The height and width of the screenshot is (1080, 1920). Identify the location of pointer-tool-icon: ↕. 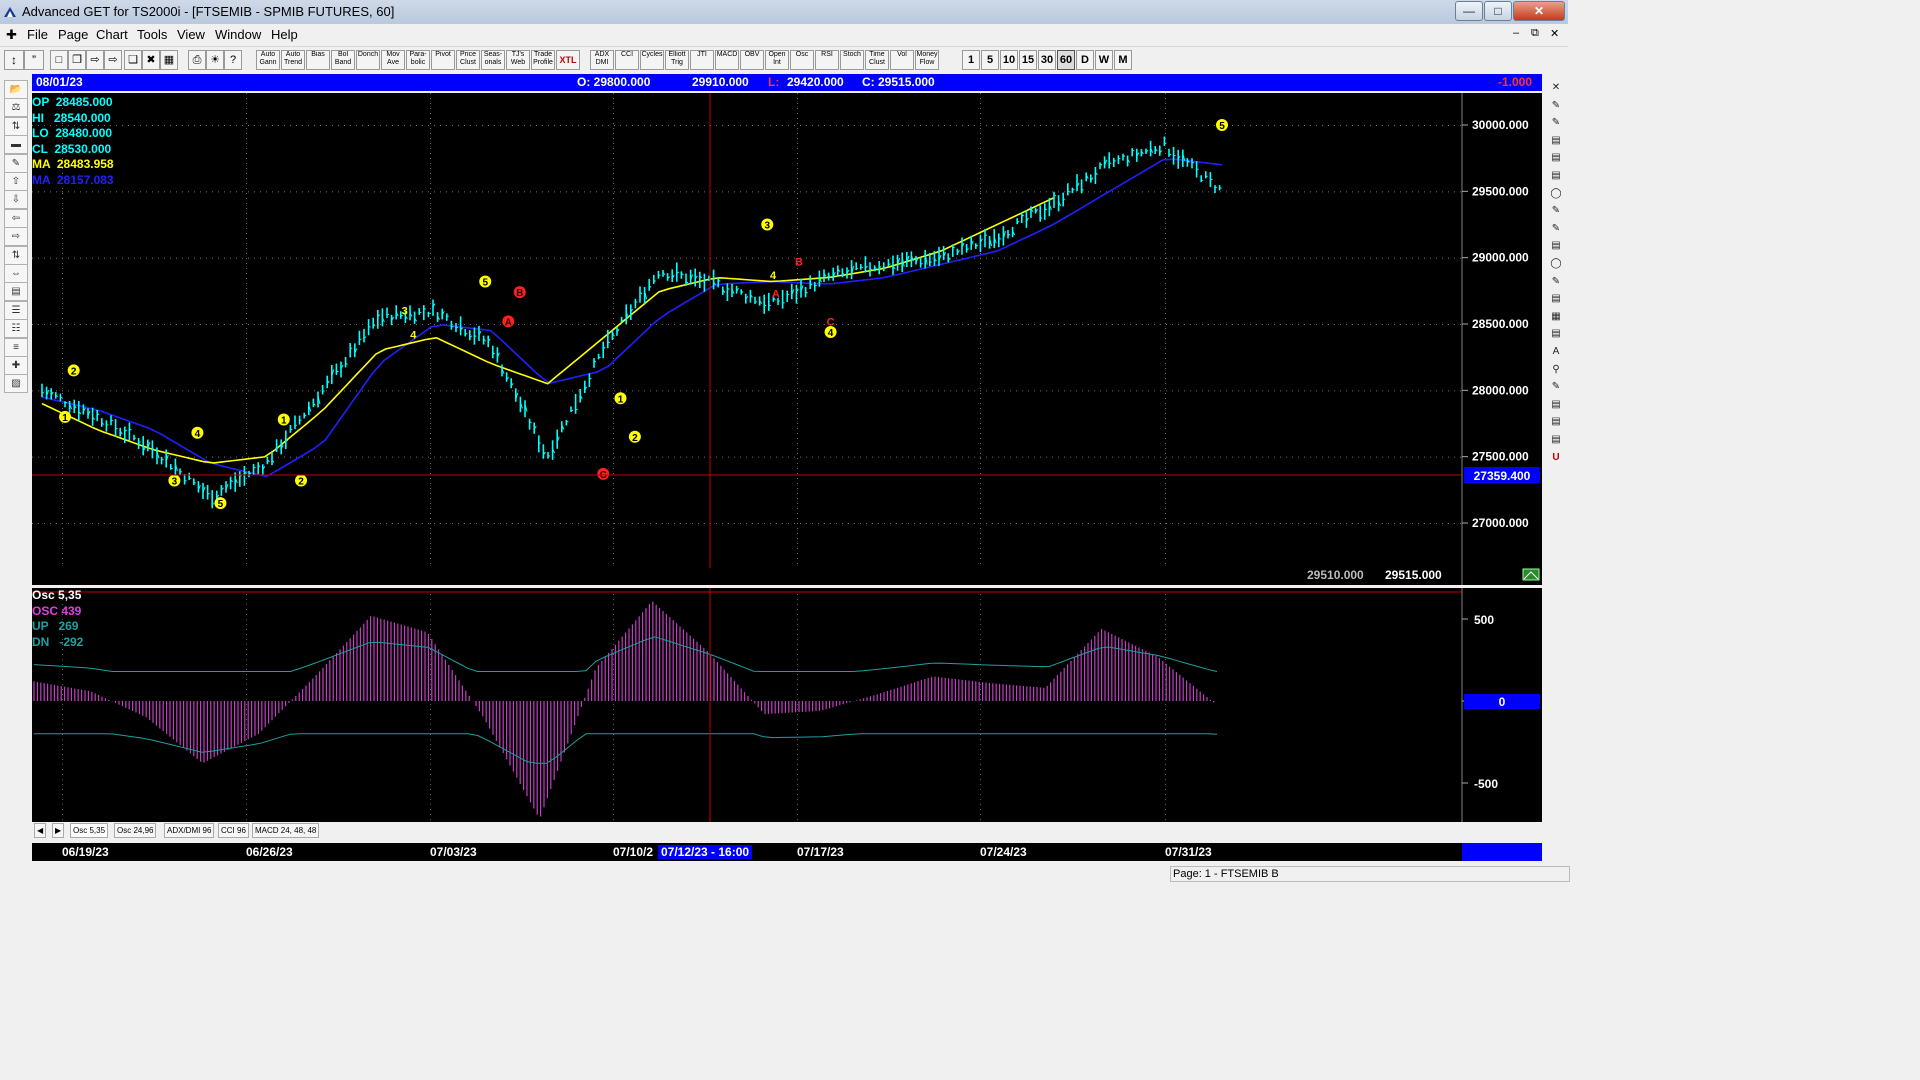
(14, 60).